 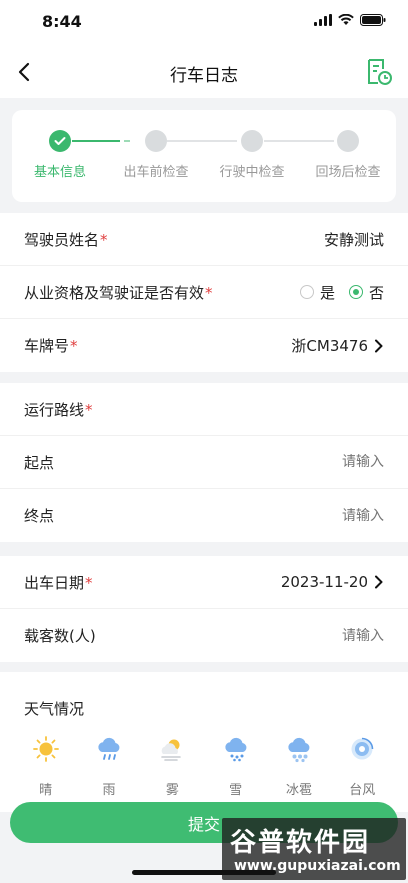 I want to click on step-label: 基本信息, so click(x=59, y=172).